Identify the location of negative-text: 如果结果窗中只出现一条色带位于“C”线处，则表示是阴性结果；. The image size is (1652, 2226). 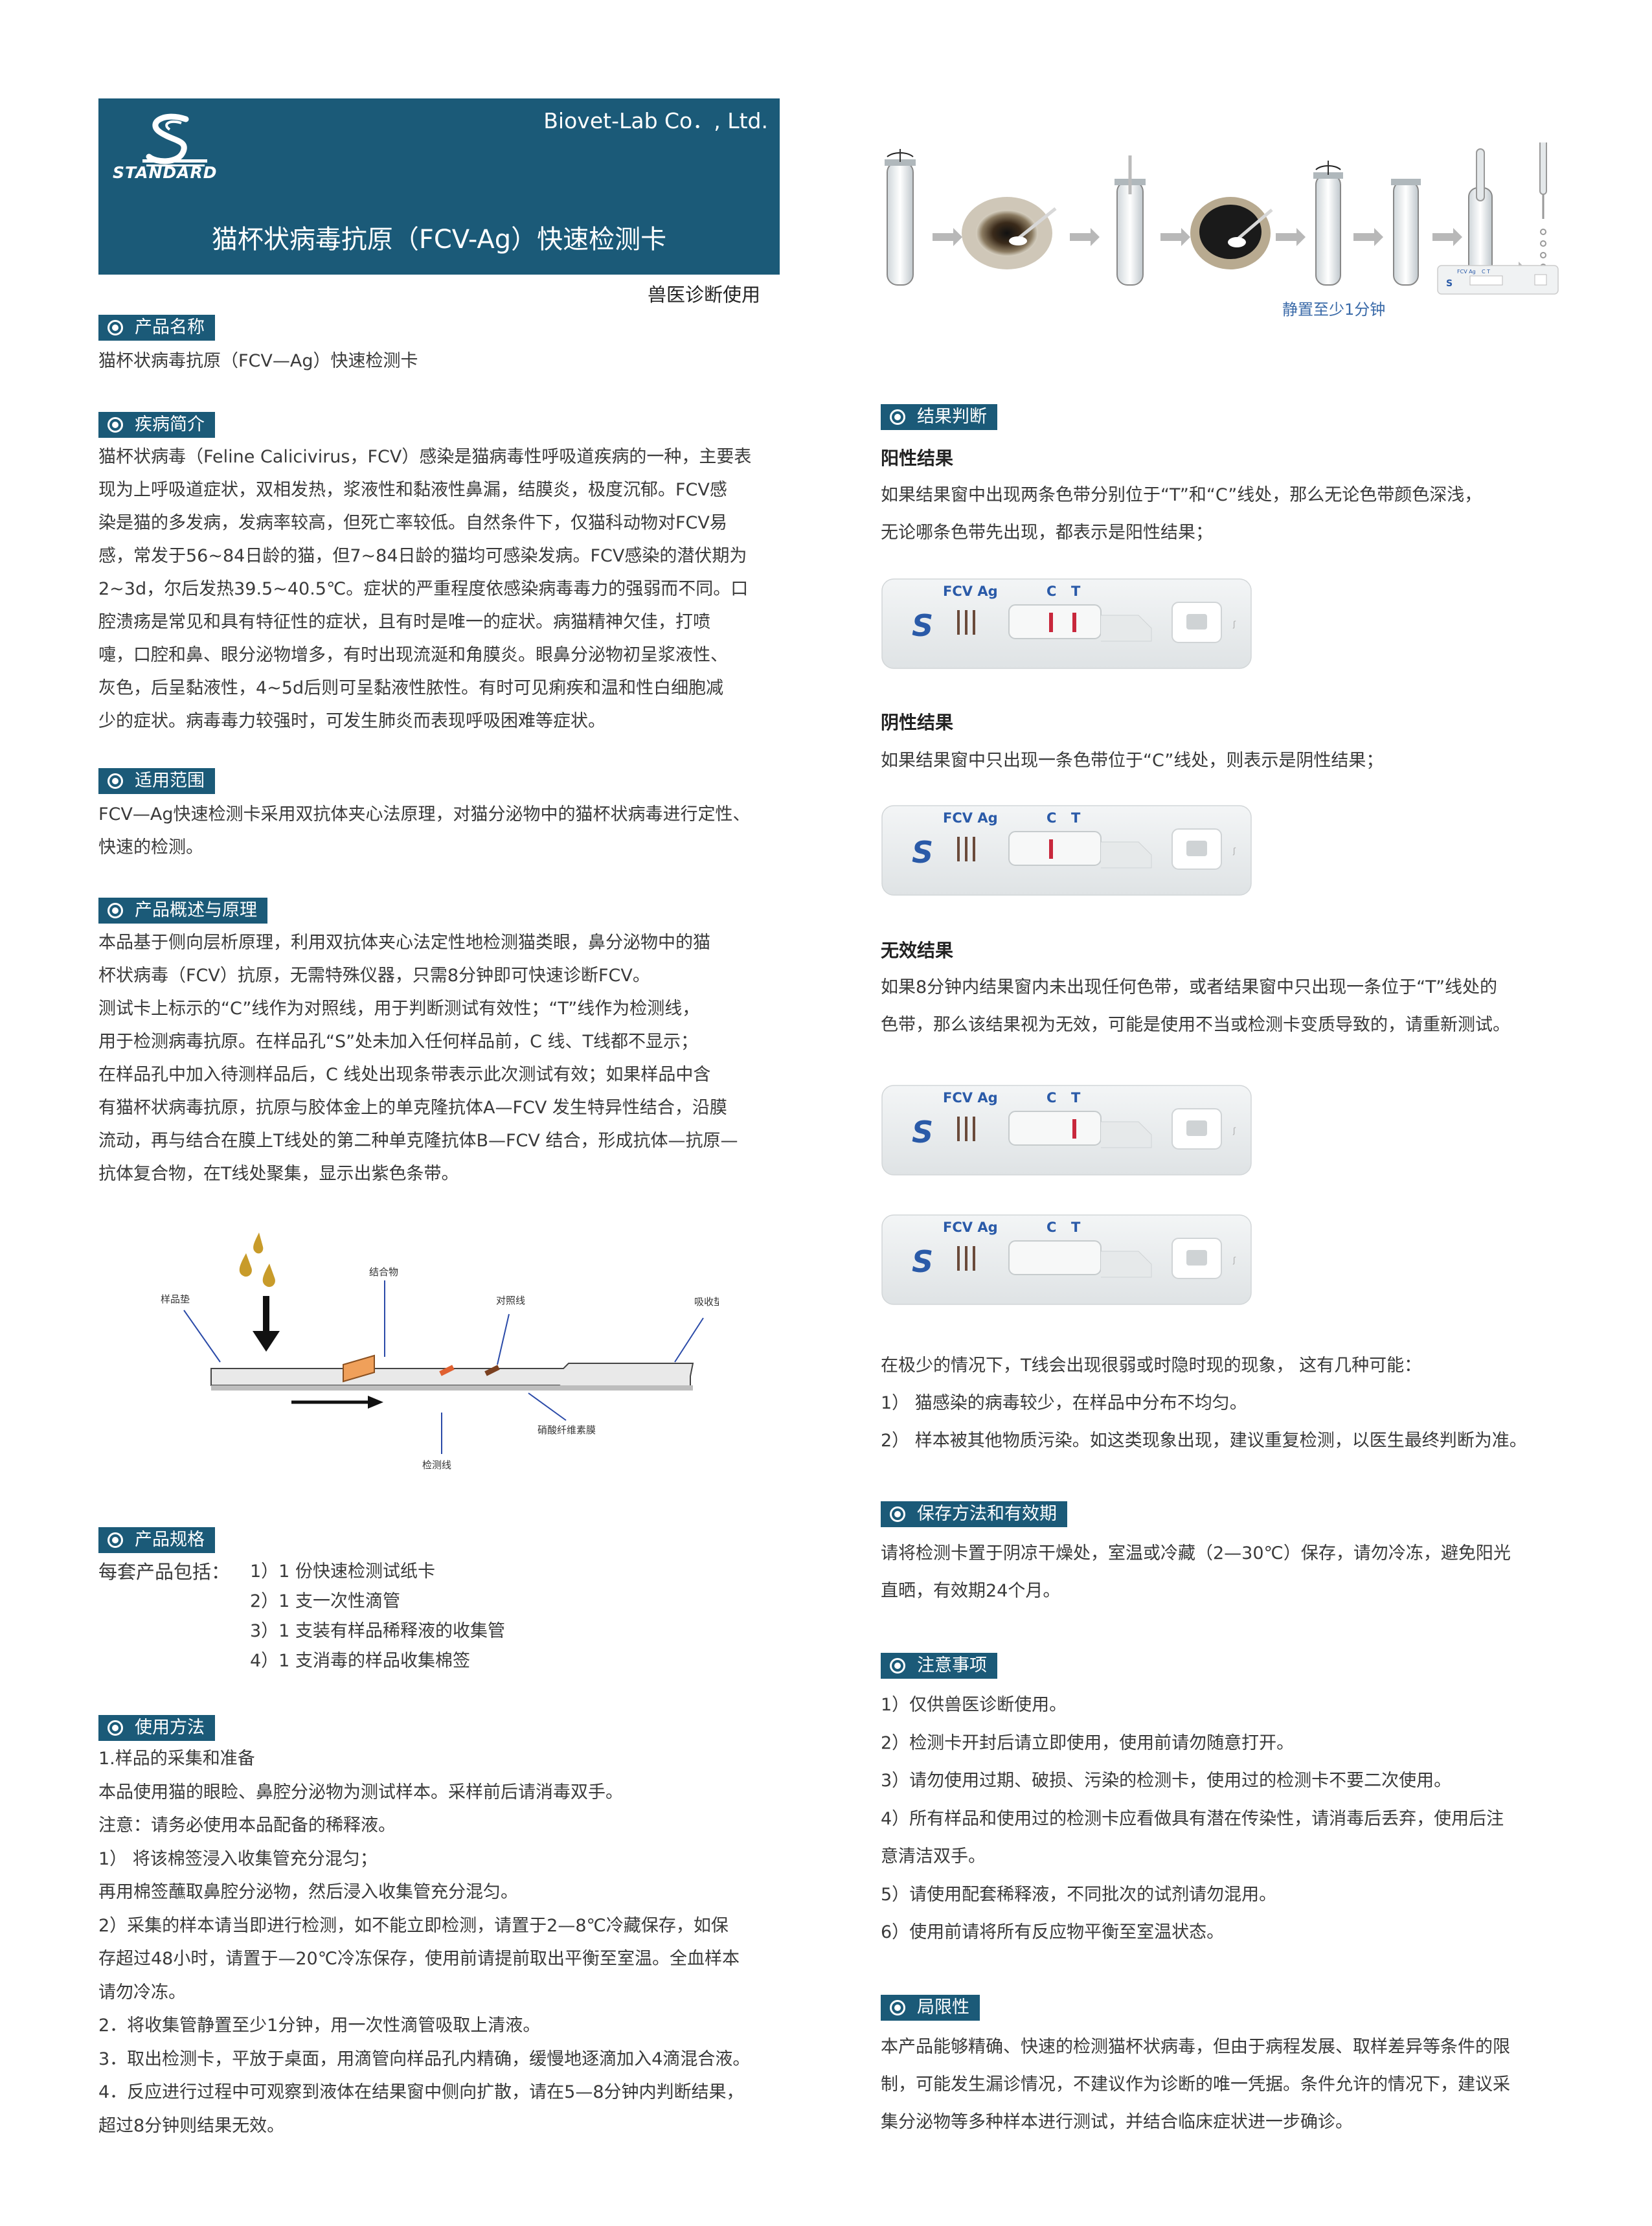
(1133, 761).